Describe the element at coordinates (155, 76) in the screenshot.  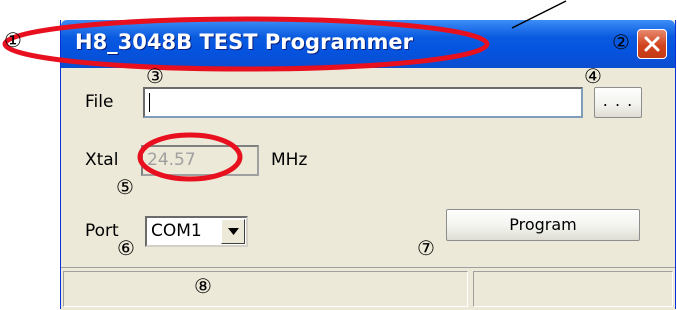
I see `callout-3: ③` at that location.